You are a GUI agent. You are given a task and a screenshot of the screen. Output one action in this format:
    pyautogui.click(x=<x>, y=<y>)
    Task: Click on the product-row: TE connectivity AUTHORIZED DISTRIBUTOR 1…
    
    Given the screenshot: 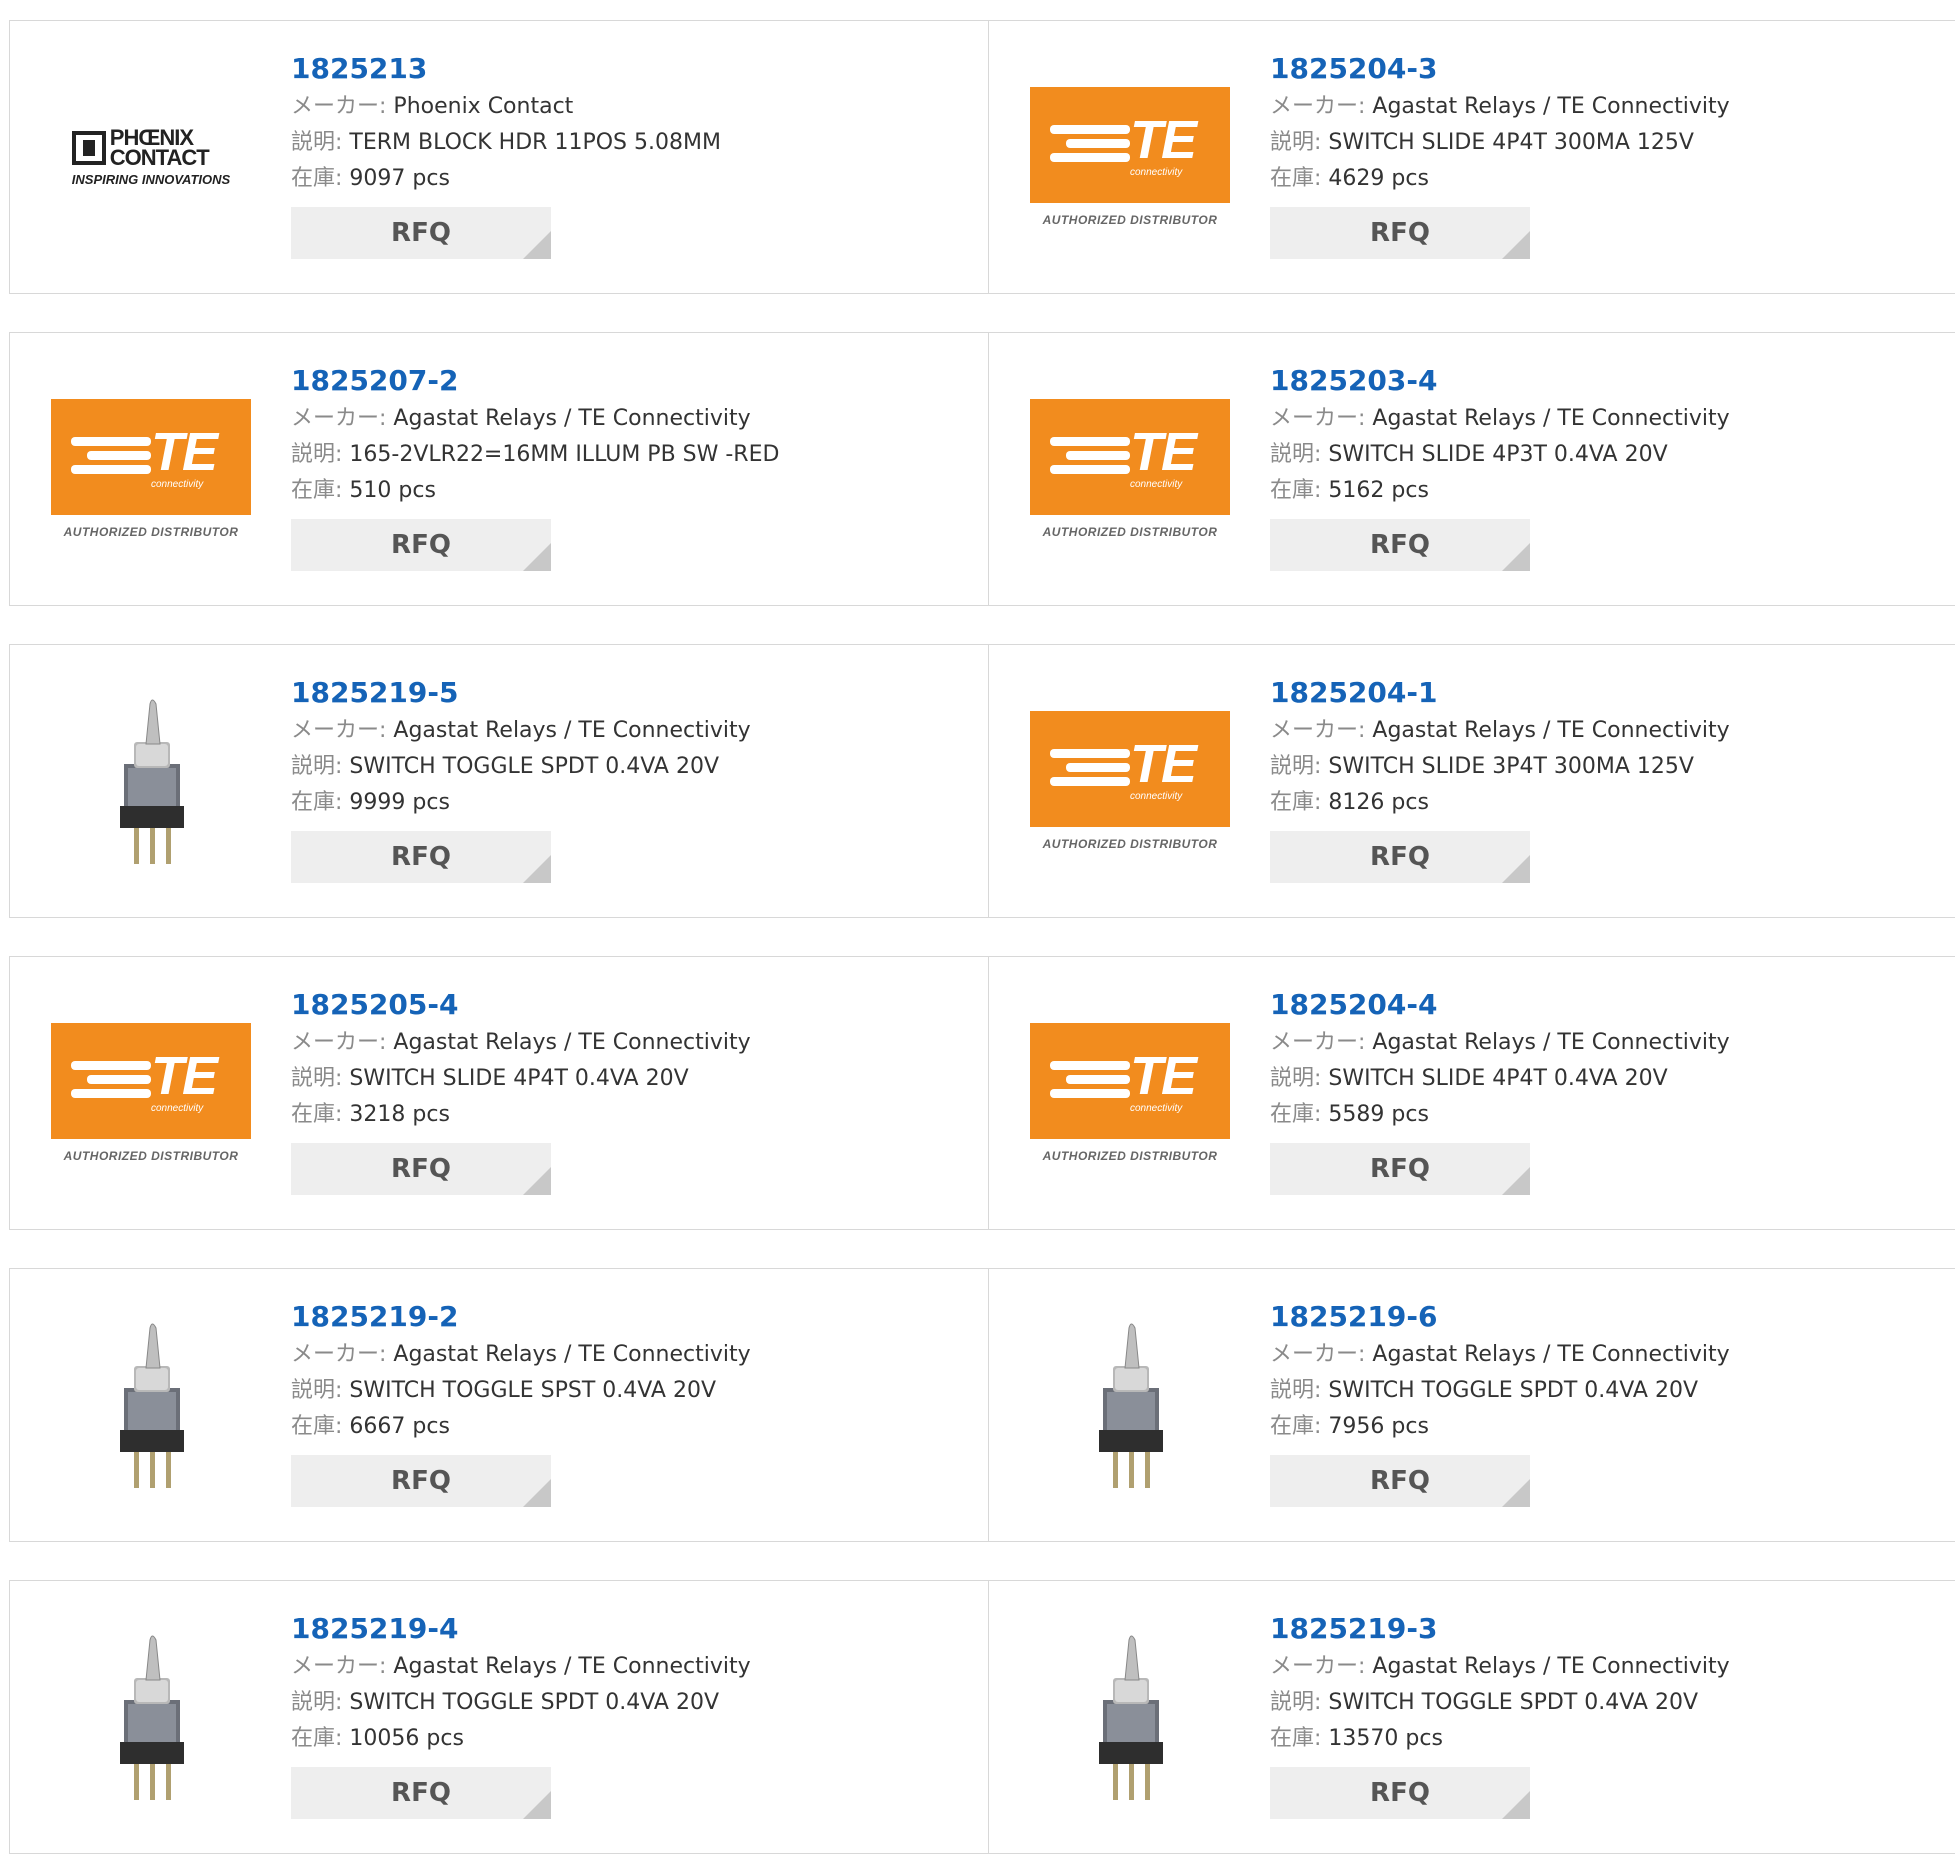 What is the action you would take?
    pyautogui.click(x=982, y=1093)
    